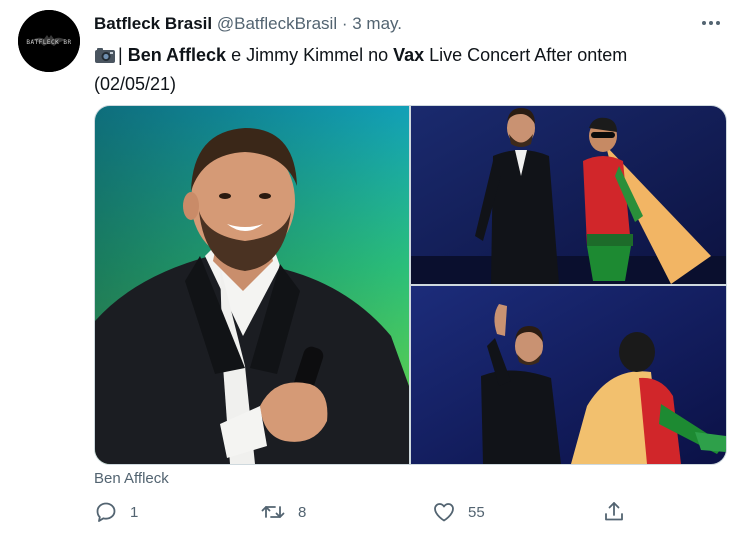 This screenshot has width=744, height=540. What do you see at coordinates (112, 512) in the screenshot?
I see `reply-icon` at bounding box center [112, 512].